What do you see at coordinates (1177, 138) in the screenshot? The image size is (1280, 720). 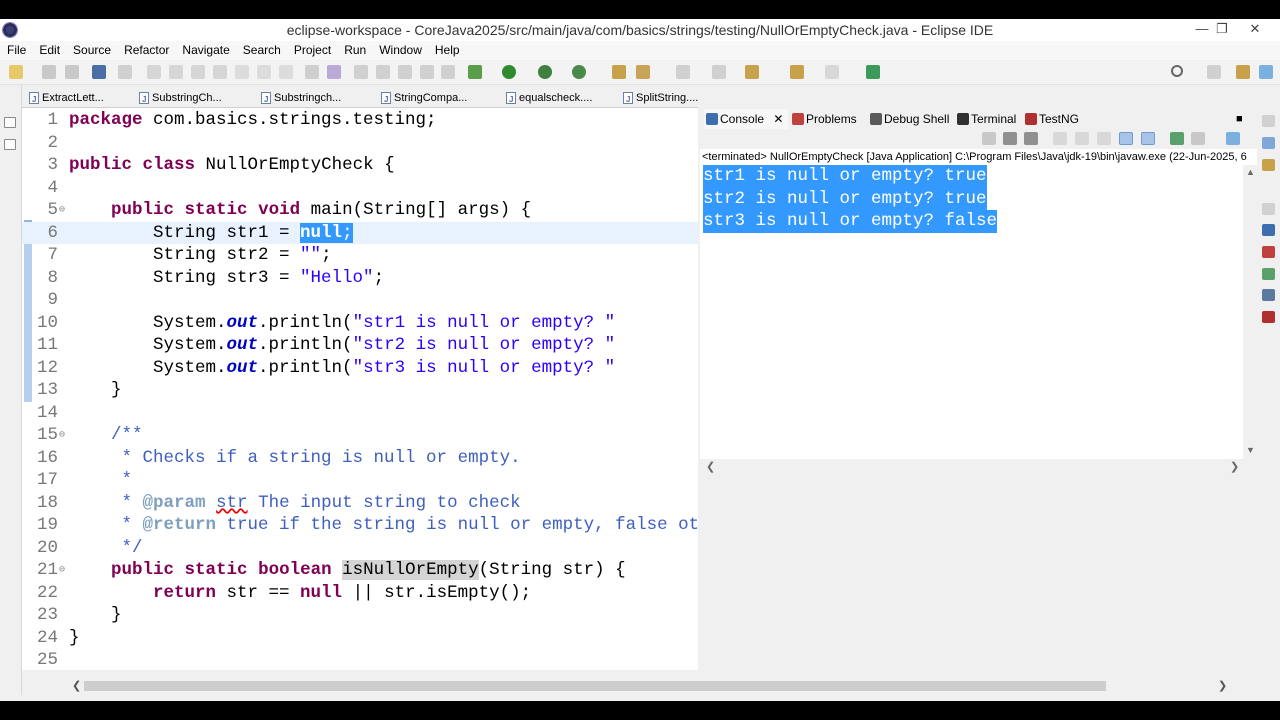 I see `pin-console-icon` at bounding box center [1177, 138].